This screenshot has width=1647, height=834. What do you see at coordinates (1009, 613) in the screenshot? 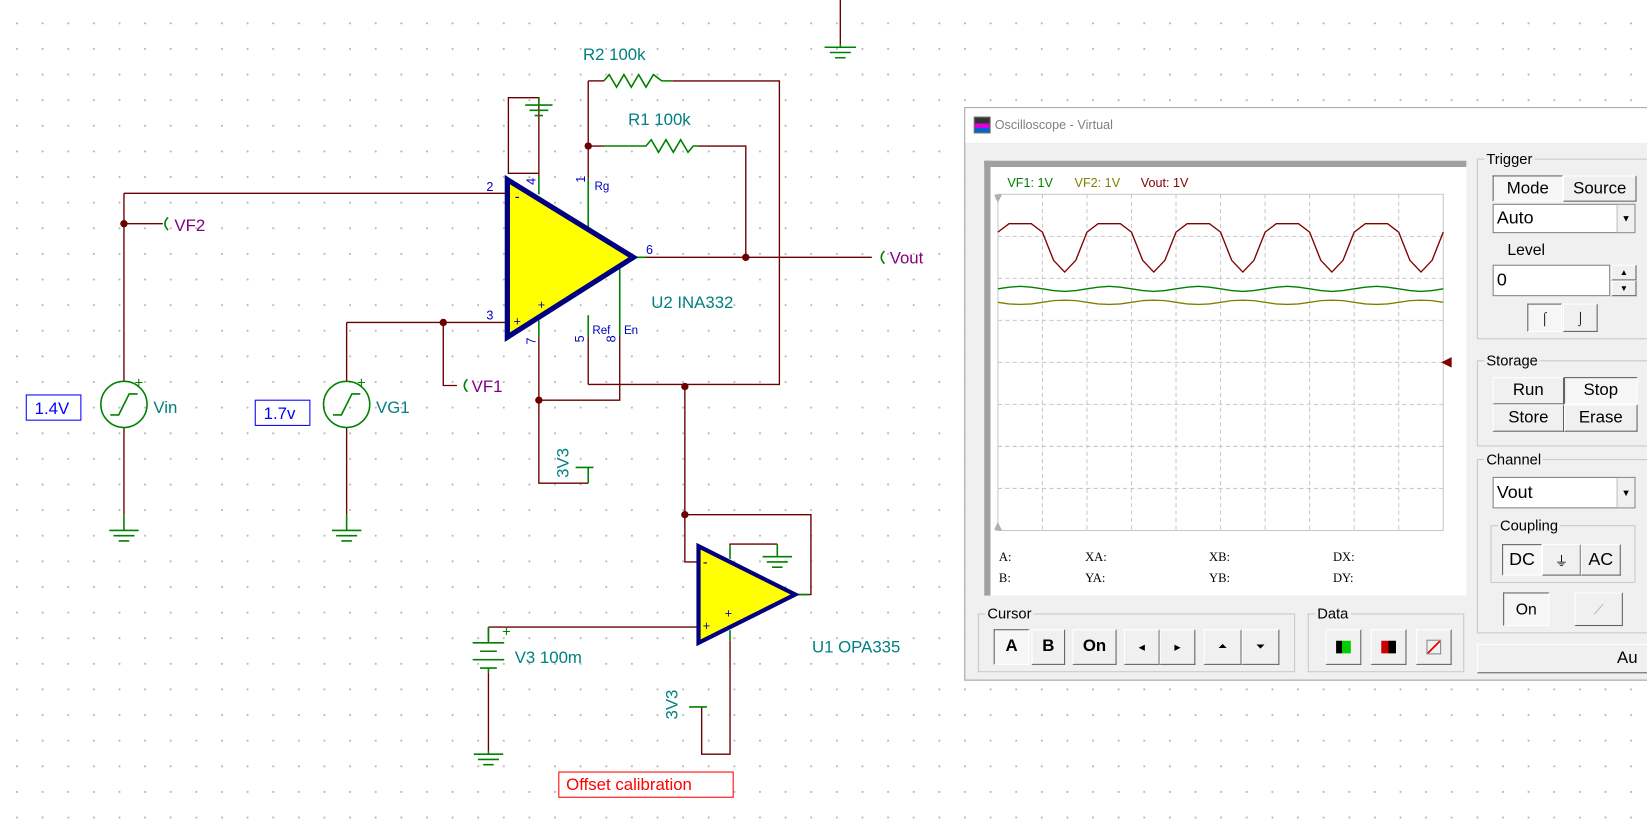
I see `cursor-title: Cursor` at bounding box center [1009, 613].